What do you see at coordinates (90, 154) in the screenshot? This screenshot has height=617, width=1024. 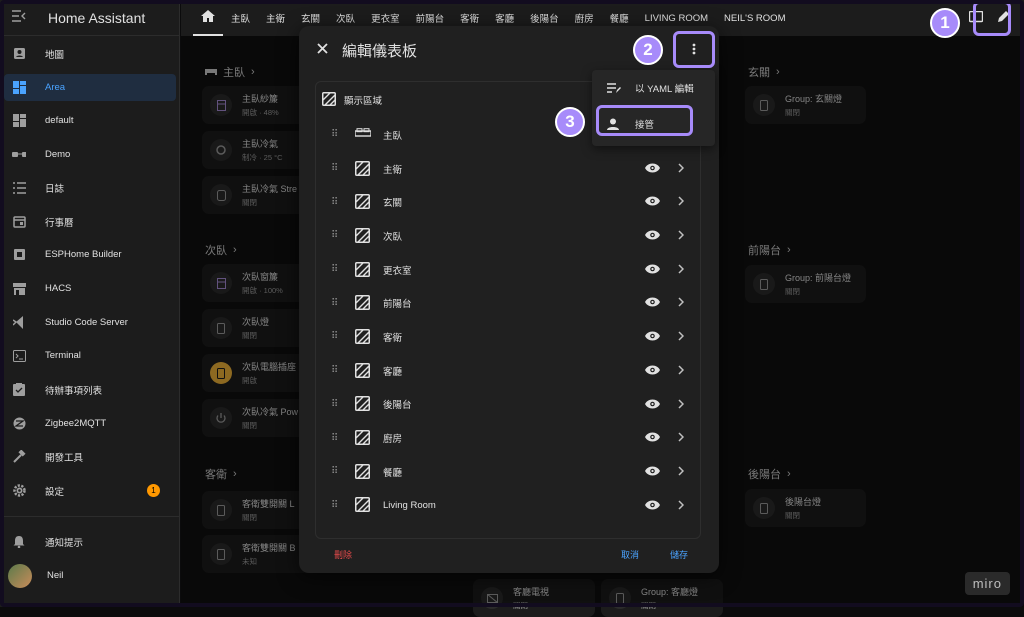 I see `sidebar-item-demo: Demo` at bounding box center [90, 154].